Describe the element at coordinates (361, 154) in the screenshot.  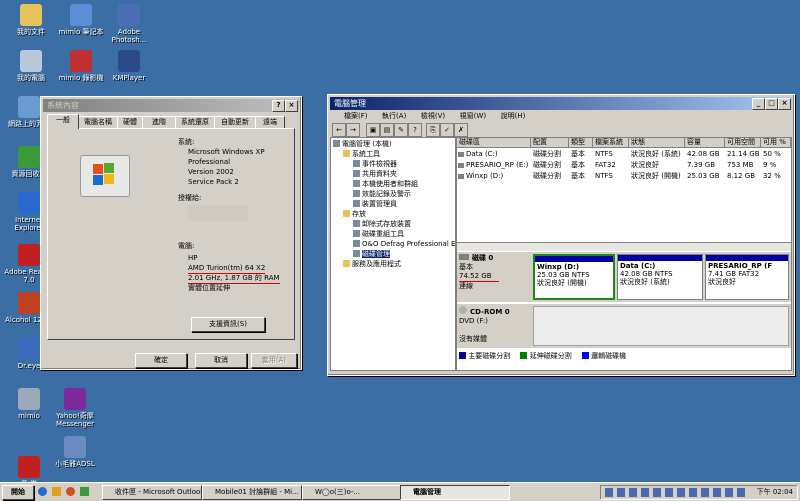
I see `tree-item: 系統工具` at that location.